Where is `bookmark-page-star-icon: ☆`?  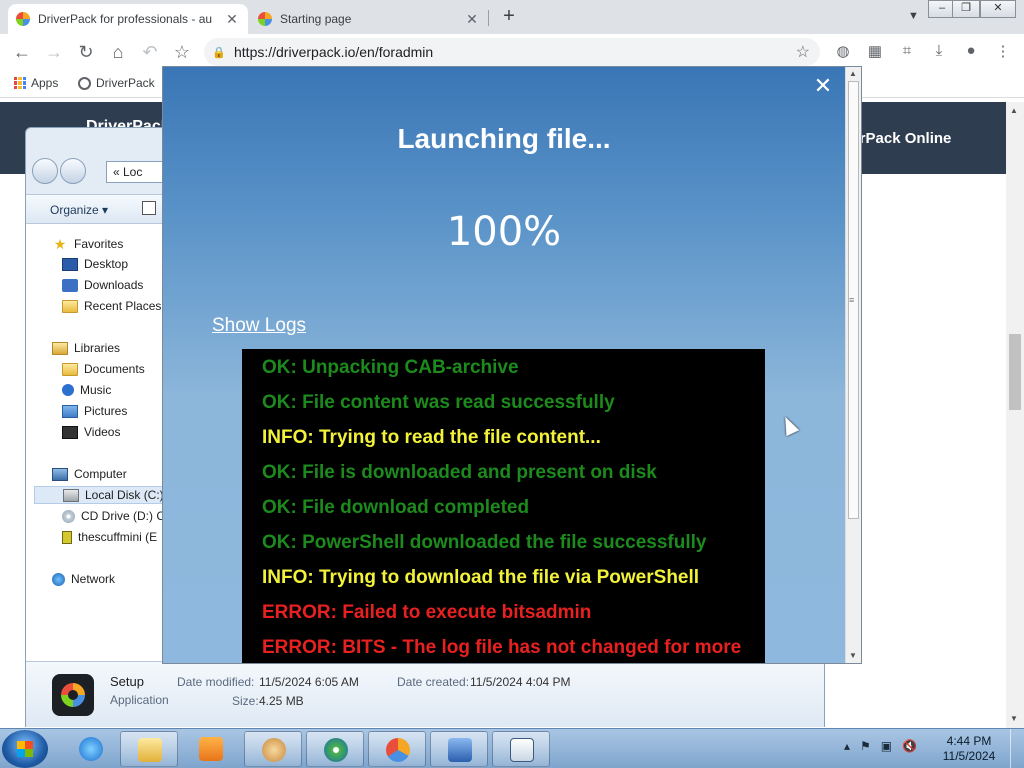
bookmark-page-star-icon: ☆ is located at coordinates (803, 52).